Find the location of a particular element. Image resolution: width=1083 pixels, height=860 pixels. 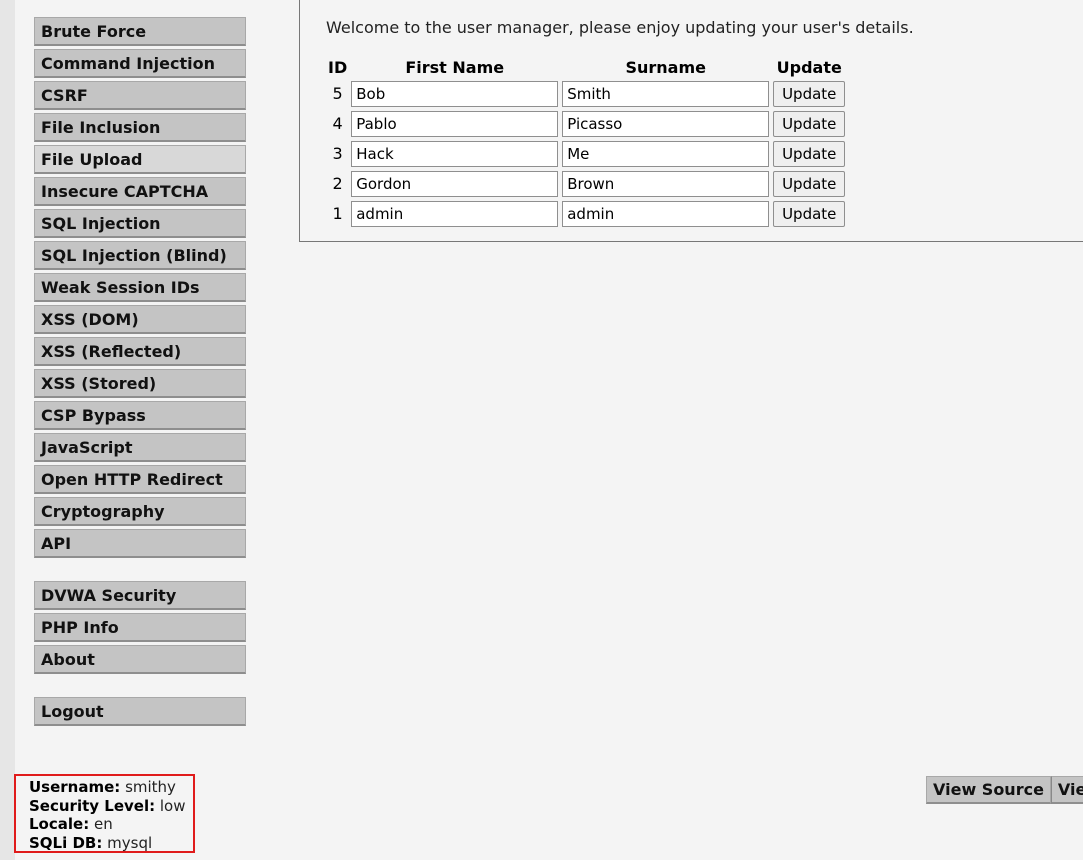

table-row: 4 Update is located at coordinates (587, 123).